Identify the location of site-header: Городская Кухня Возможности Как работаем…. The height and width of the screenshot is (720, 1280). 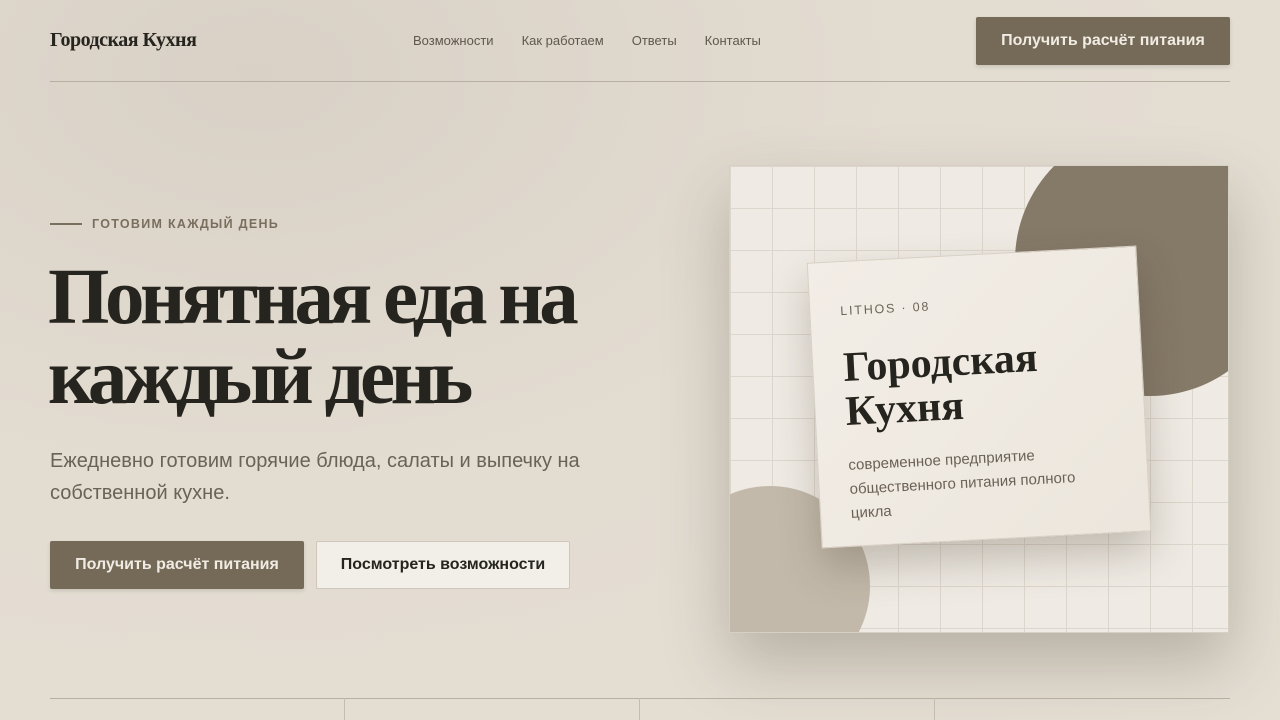
(640, 41).